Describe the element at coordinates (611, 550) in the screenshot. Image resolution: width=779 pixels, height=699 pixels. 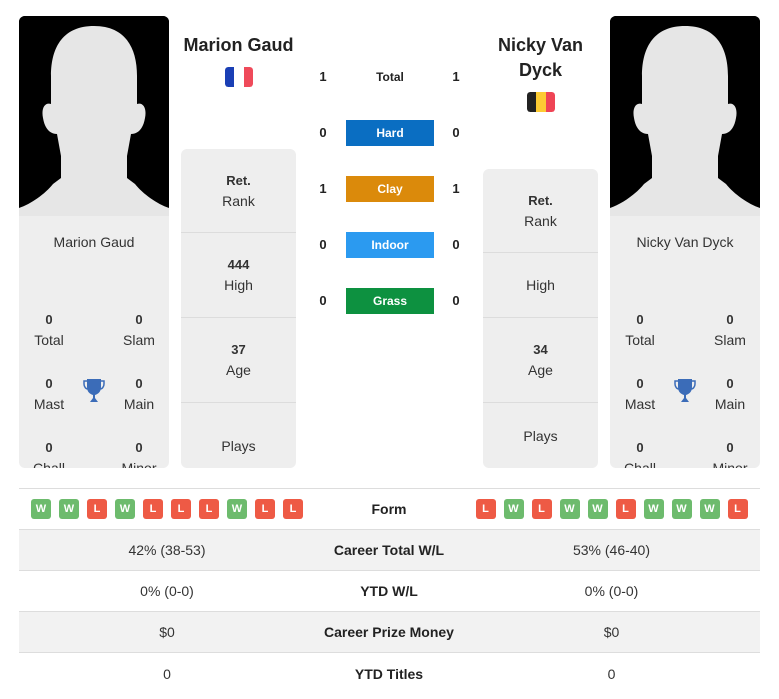
I see `player2-value: 53% (46-40)` at that location.